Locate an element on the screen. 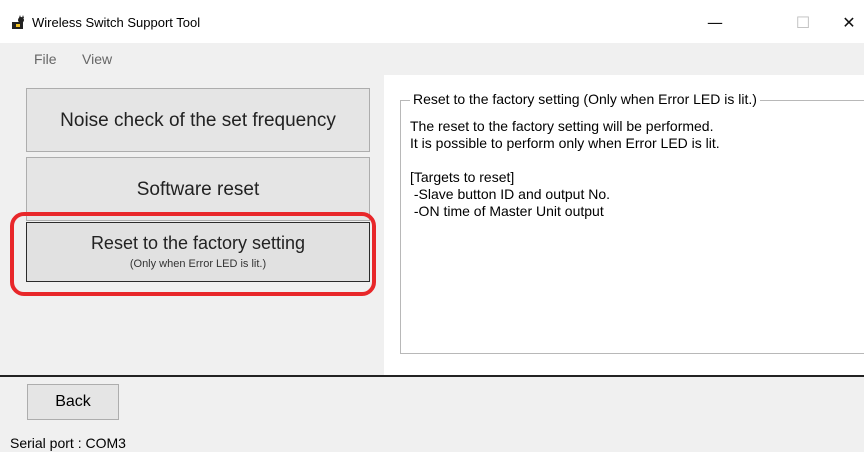 Image resolution: width=864 pixels, height=452 pixels. back-button: Back is located at coordinates (73, 402).